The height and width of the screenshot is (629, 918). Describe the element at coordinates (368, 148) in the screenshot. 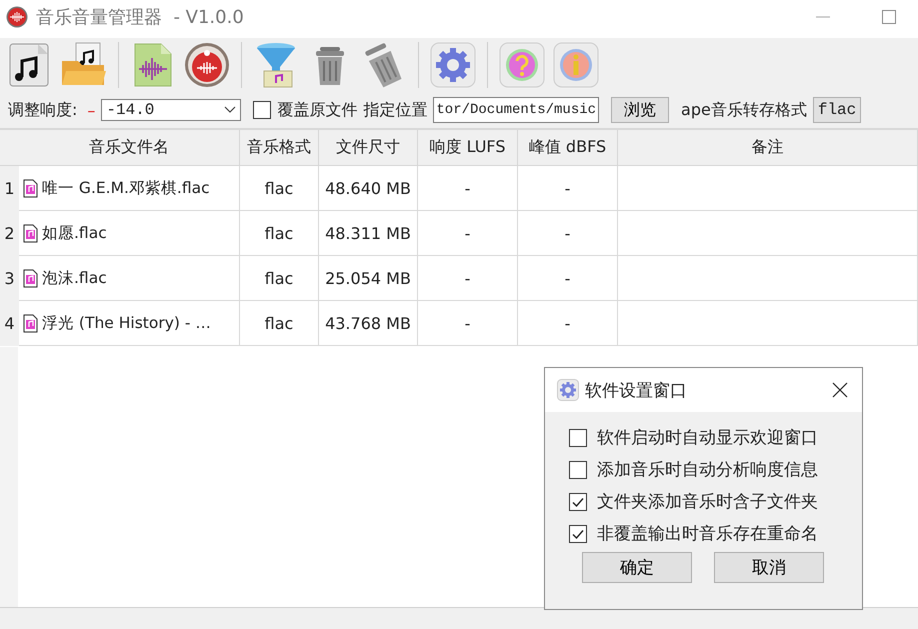

I see `column-header: 文件尺寸` at that location.